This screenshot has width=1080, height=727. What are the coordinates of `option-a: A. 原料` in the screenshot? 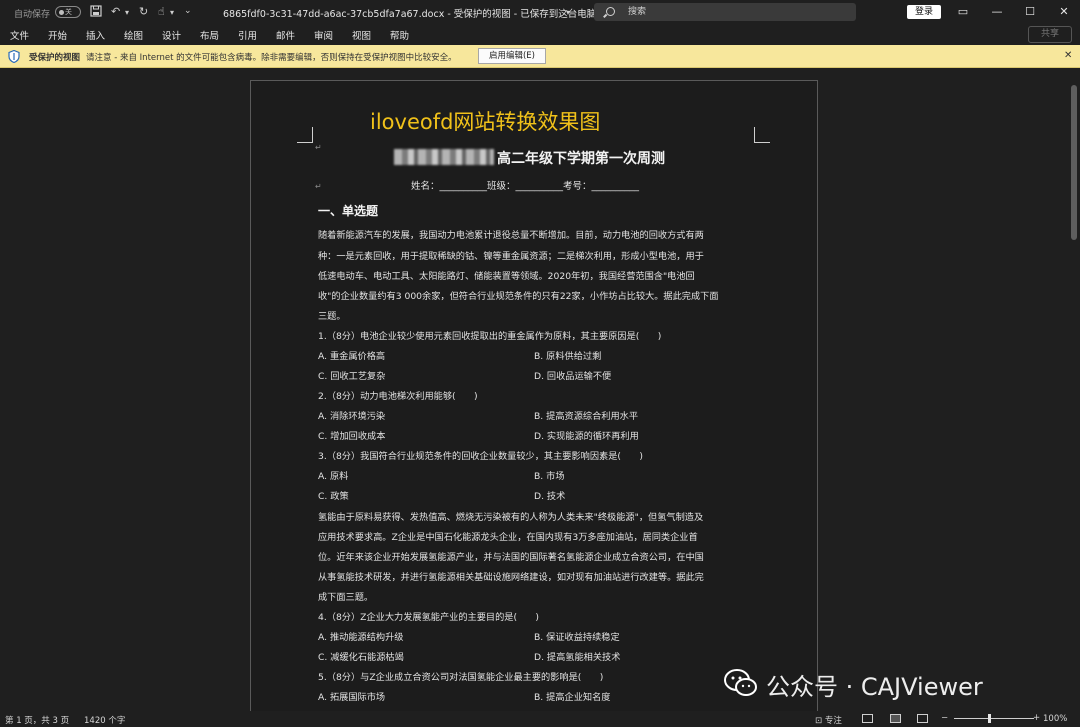 It's located at (333, 476).